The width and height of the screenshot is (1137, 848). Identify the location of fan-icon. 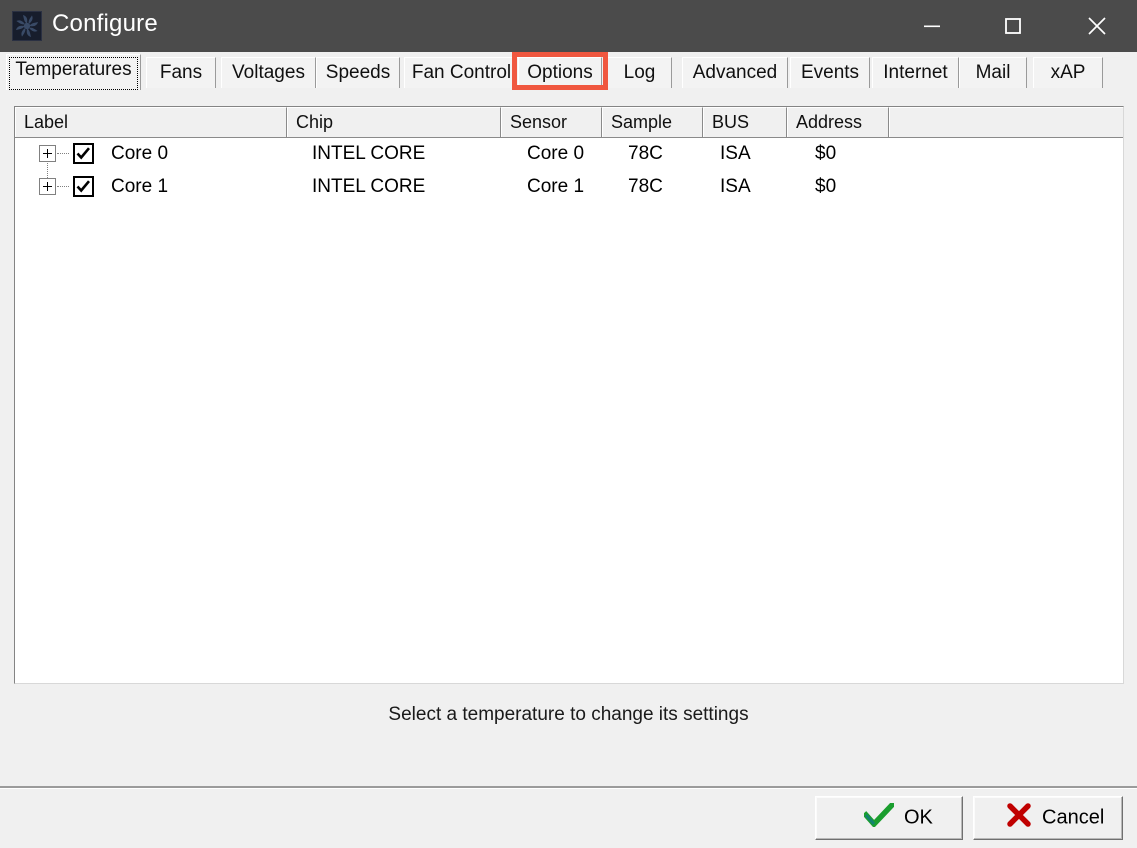
(27, 26).